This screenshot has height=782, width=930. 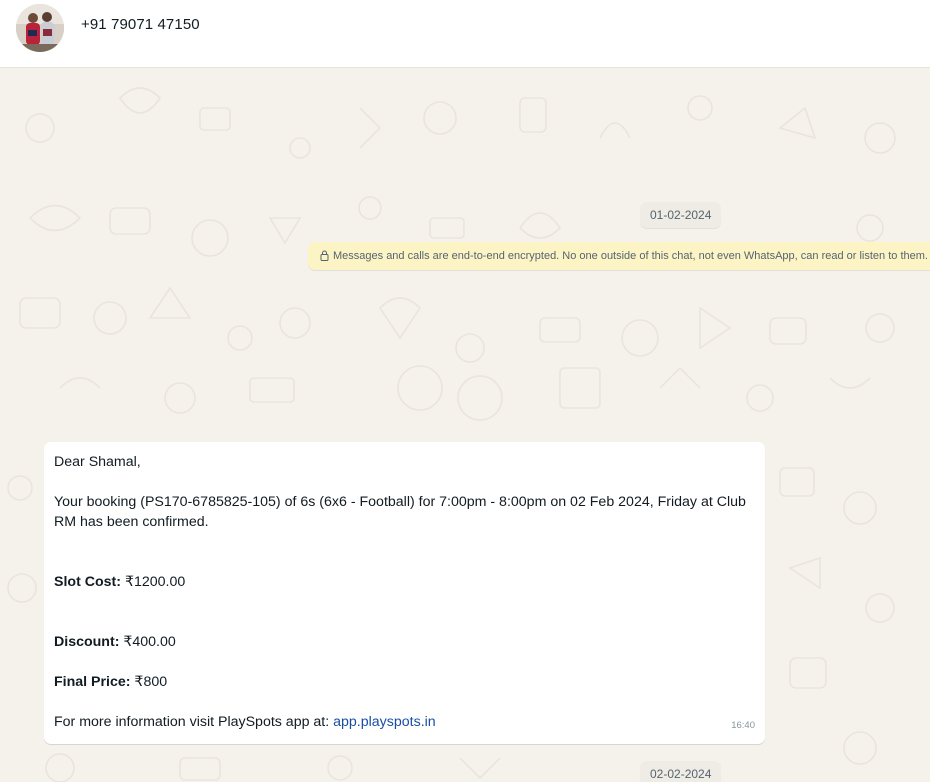 I want to click on contact-name: +91 79071 47150, so click(x=140, y=24).